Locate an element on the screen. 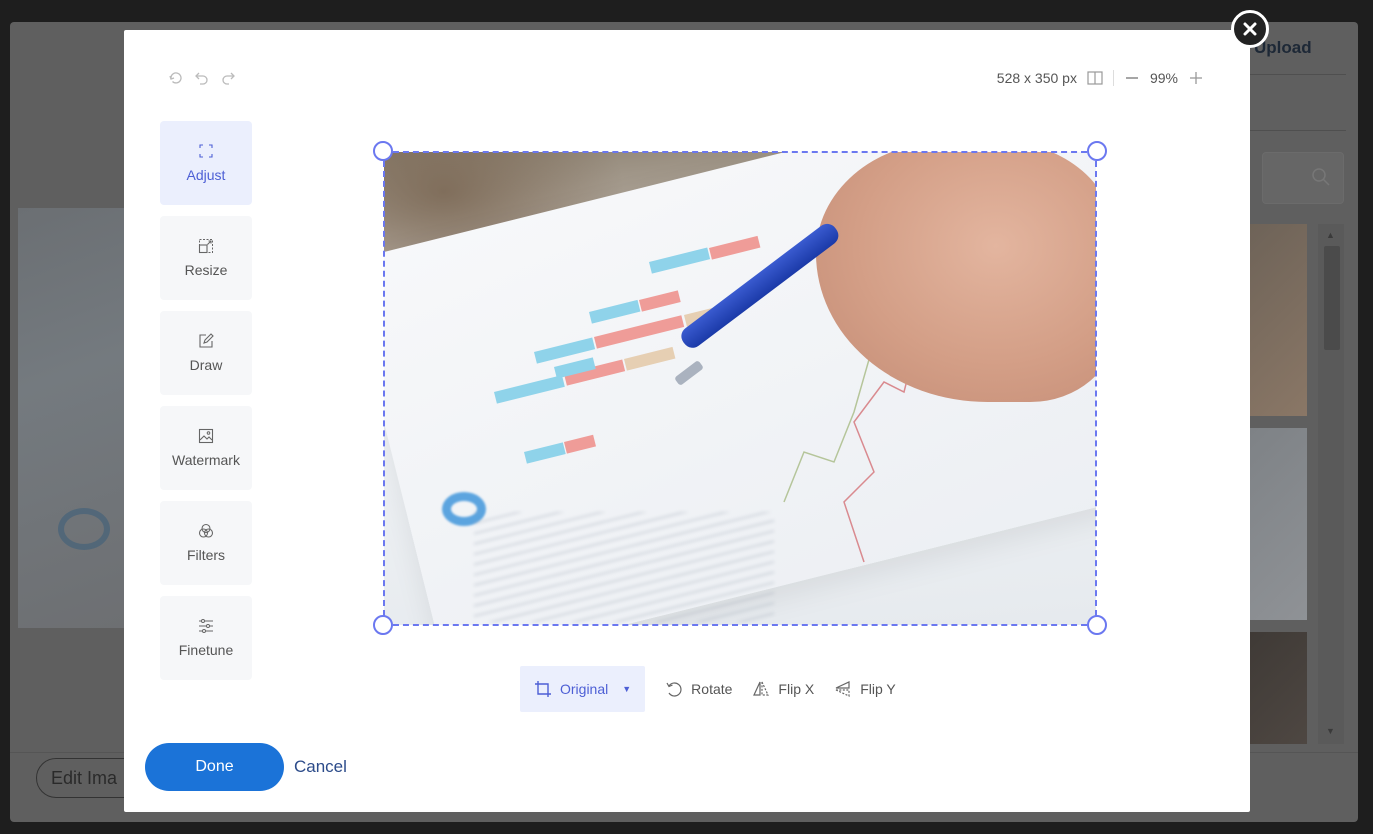  history-controls is located at coordinates (202, 78).